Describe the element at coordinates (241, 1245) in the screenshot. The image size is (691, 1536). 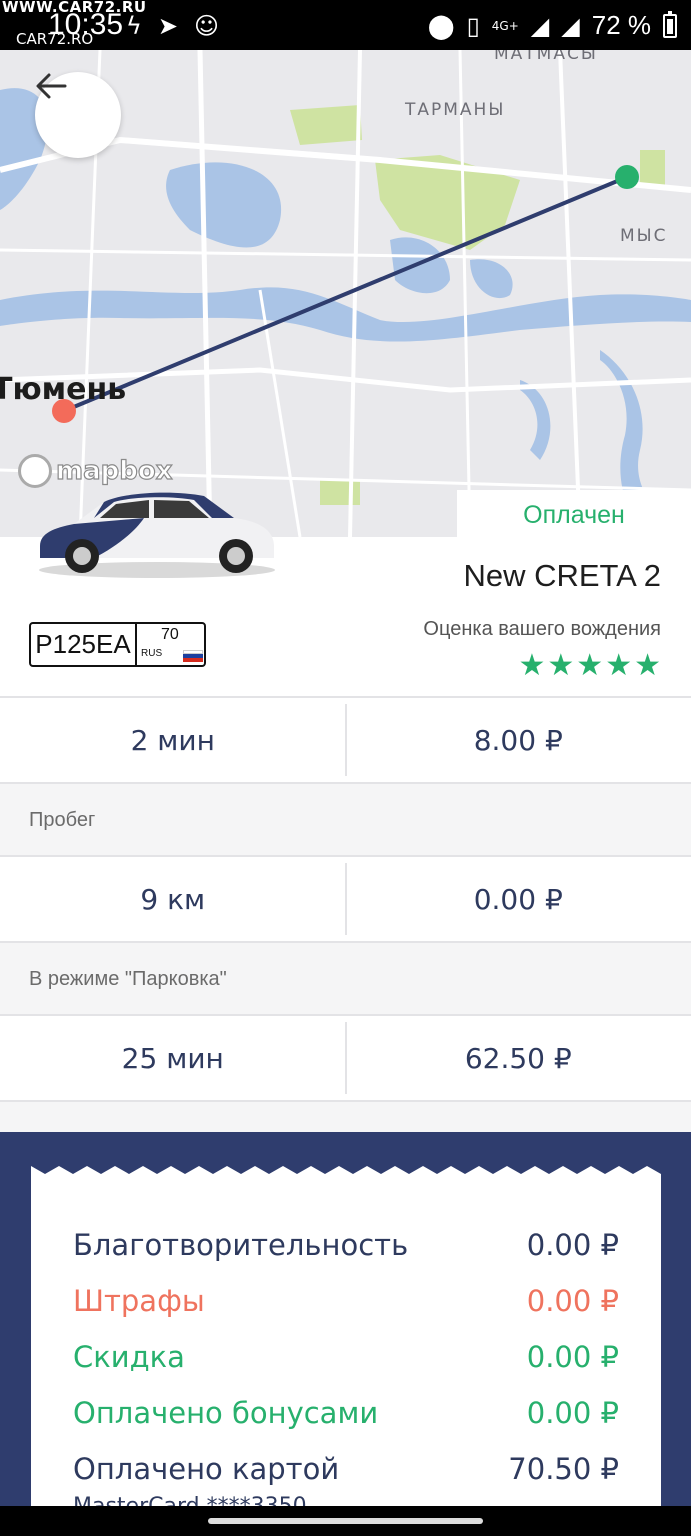
I see `charity-label: Благотворительность` at that location.